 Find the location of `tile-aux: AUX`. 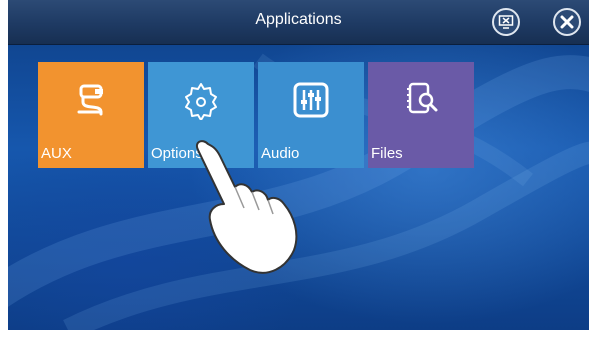

tile-aux: AUX is located at coordinates (91, 115).